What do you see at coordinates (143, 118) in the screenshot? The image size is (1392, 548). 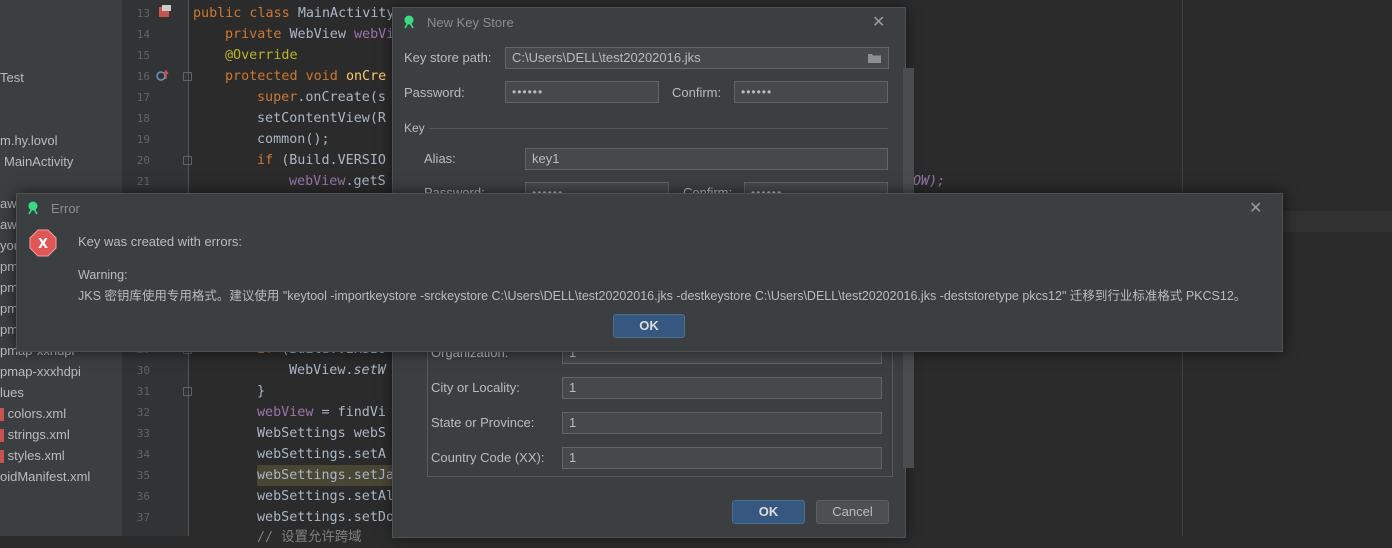 I see `line-number: 18` at bounding box center [143, 118].